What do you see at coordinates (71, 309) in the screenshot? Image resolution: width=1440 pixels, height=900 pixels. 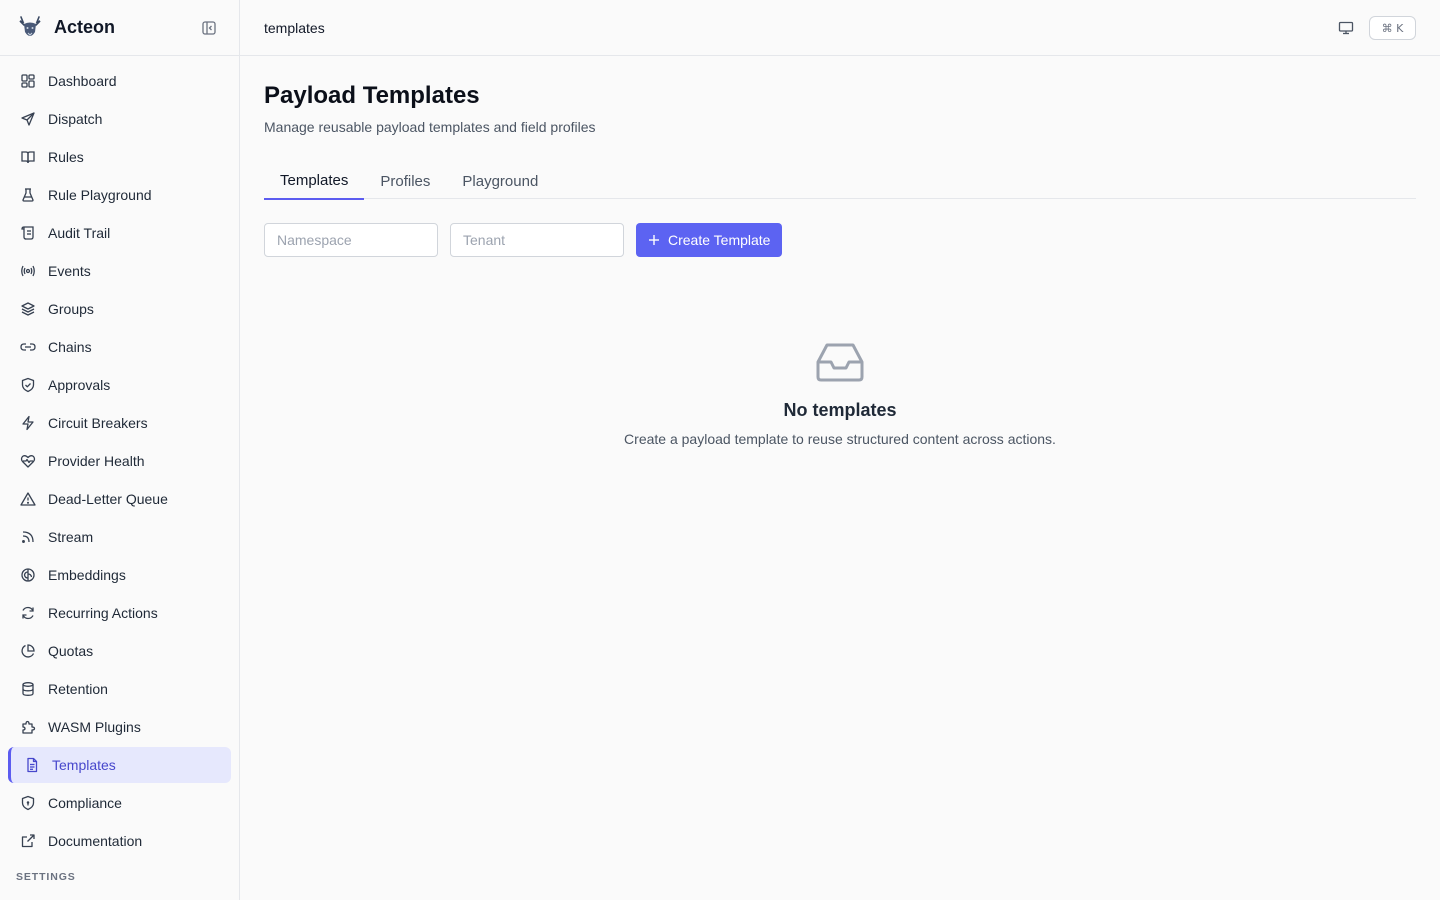 I see `sidebar-item-label: Groups` at bounding box center [71, 309].